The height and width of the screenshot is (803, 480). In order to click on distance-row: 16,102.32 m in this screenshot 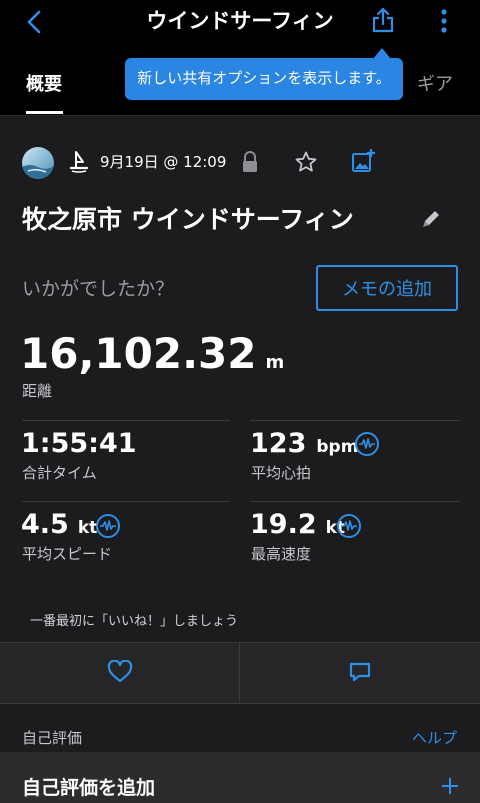, I will do `click(152, 354)`.